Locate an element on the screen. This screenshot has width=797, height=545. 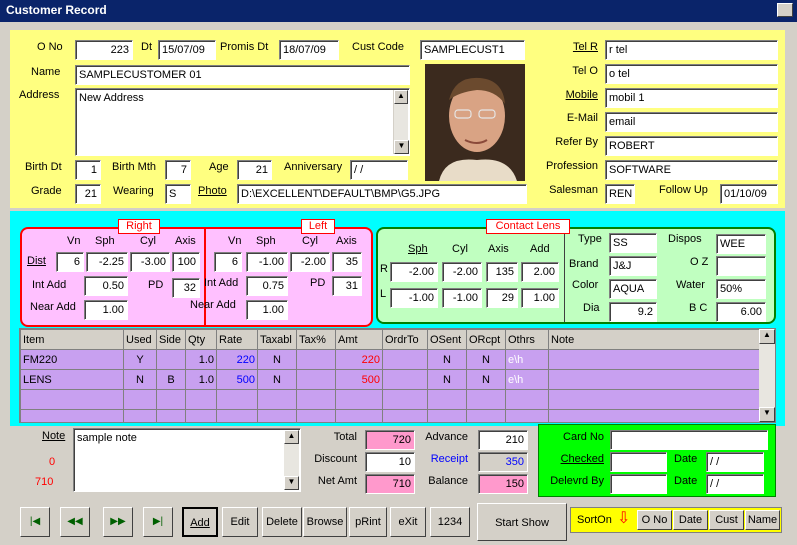
follow-field: 01/10/09 is located at coordinates (749, 194).